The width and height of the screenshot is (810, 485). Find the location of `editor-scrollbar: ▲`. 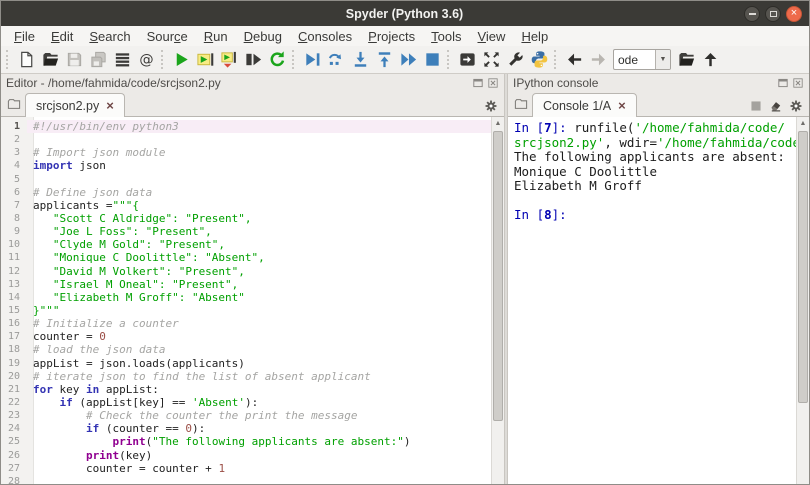

editor-scrollbar: ▲ is located at coordinates (497, 300).